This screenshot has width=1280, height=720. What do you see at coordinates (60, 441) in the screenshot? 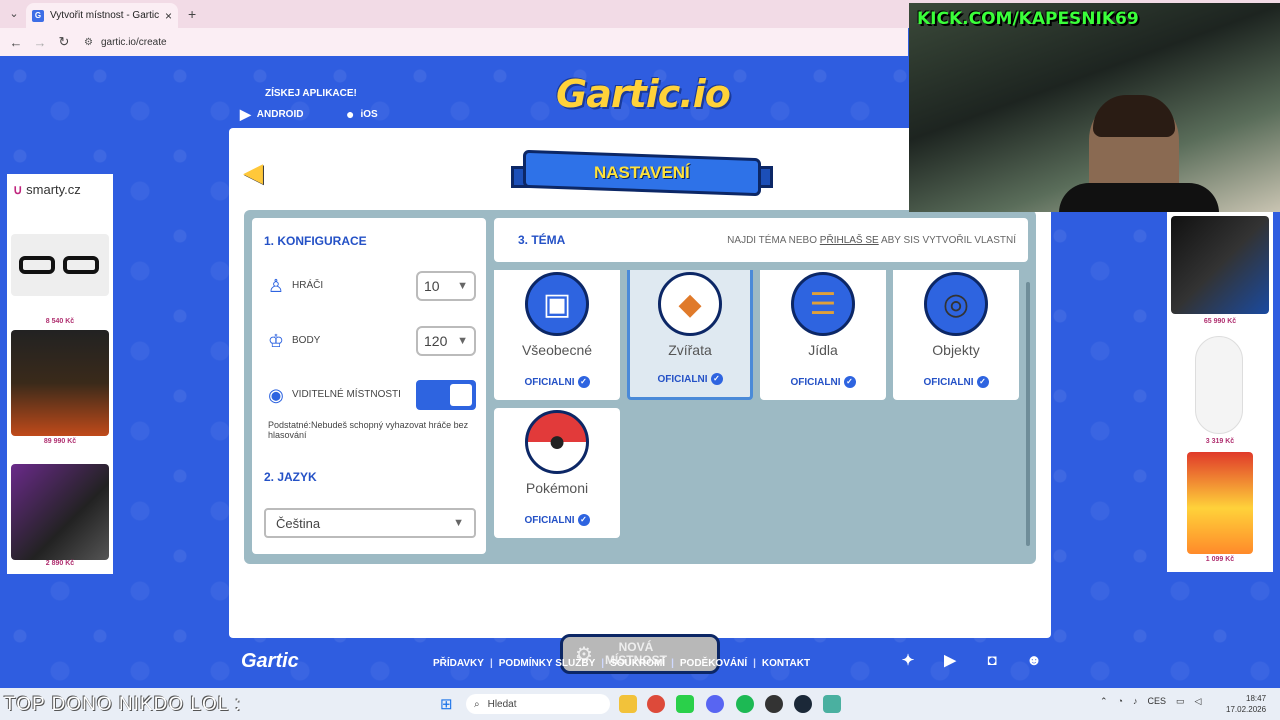
I see `ad-price: 89 990 Kč` at bounding box center [60, 441].